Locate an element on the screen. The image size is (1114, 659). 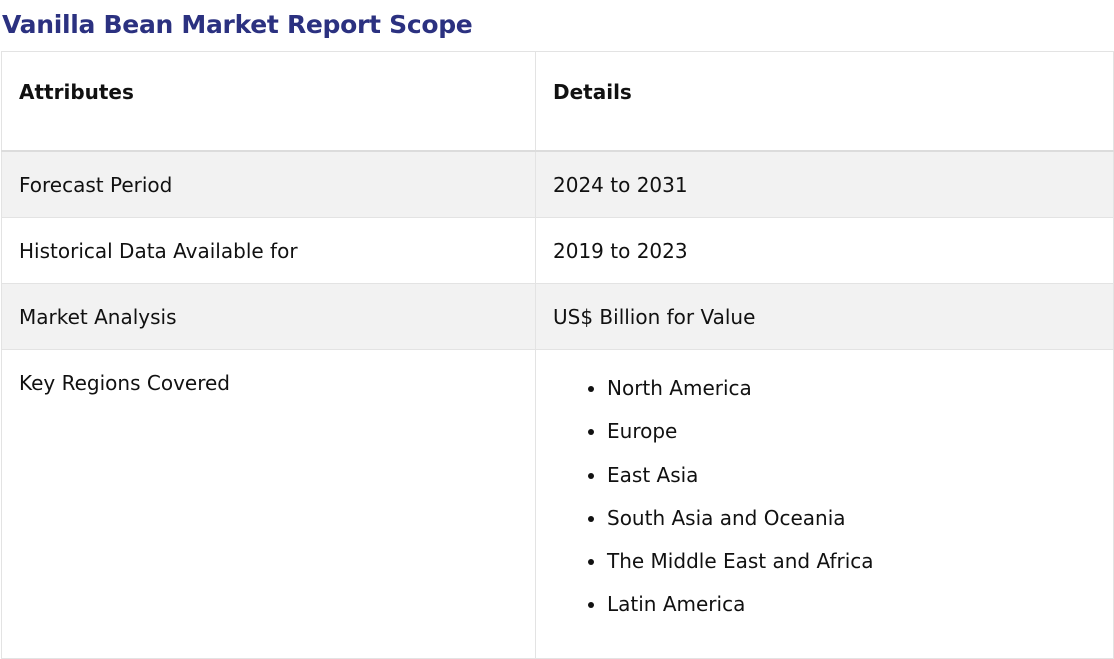
list-item: The Middle East and Africa is located at coordinates (860, 561).